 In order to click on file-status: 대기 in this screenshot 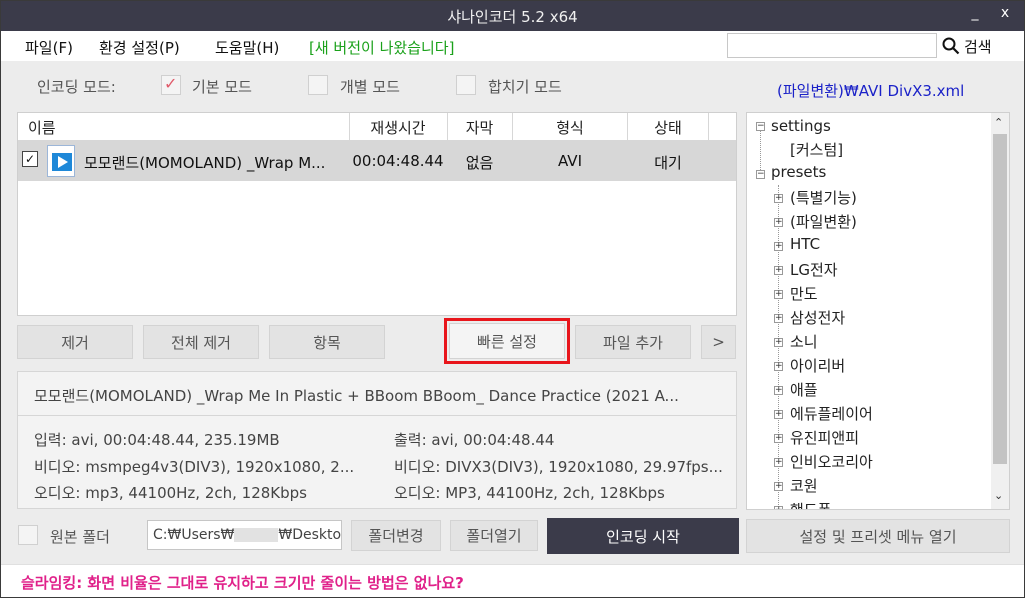, I will do `click(668, 163)`.